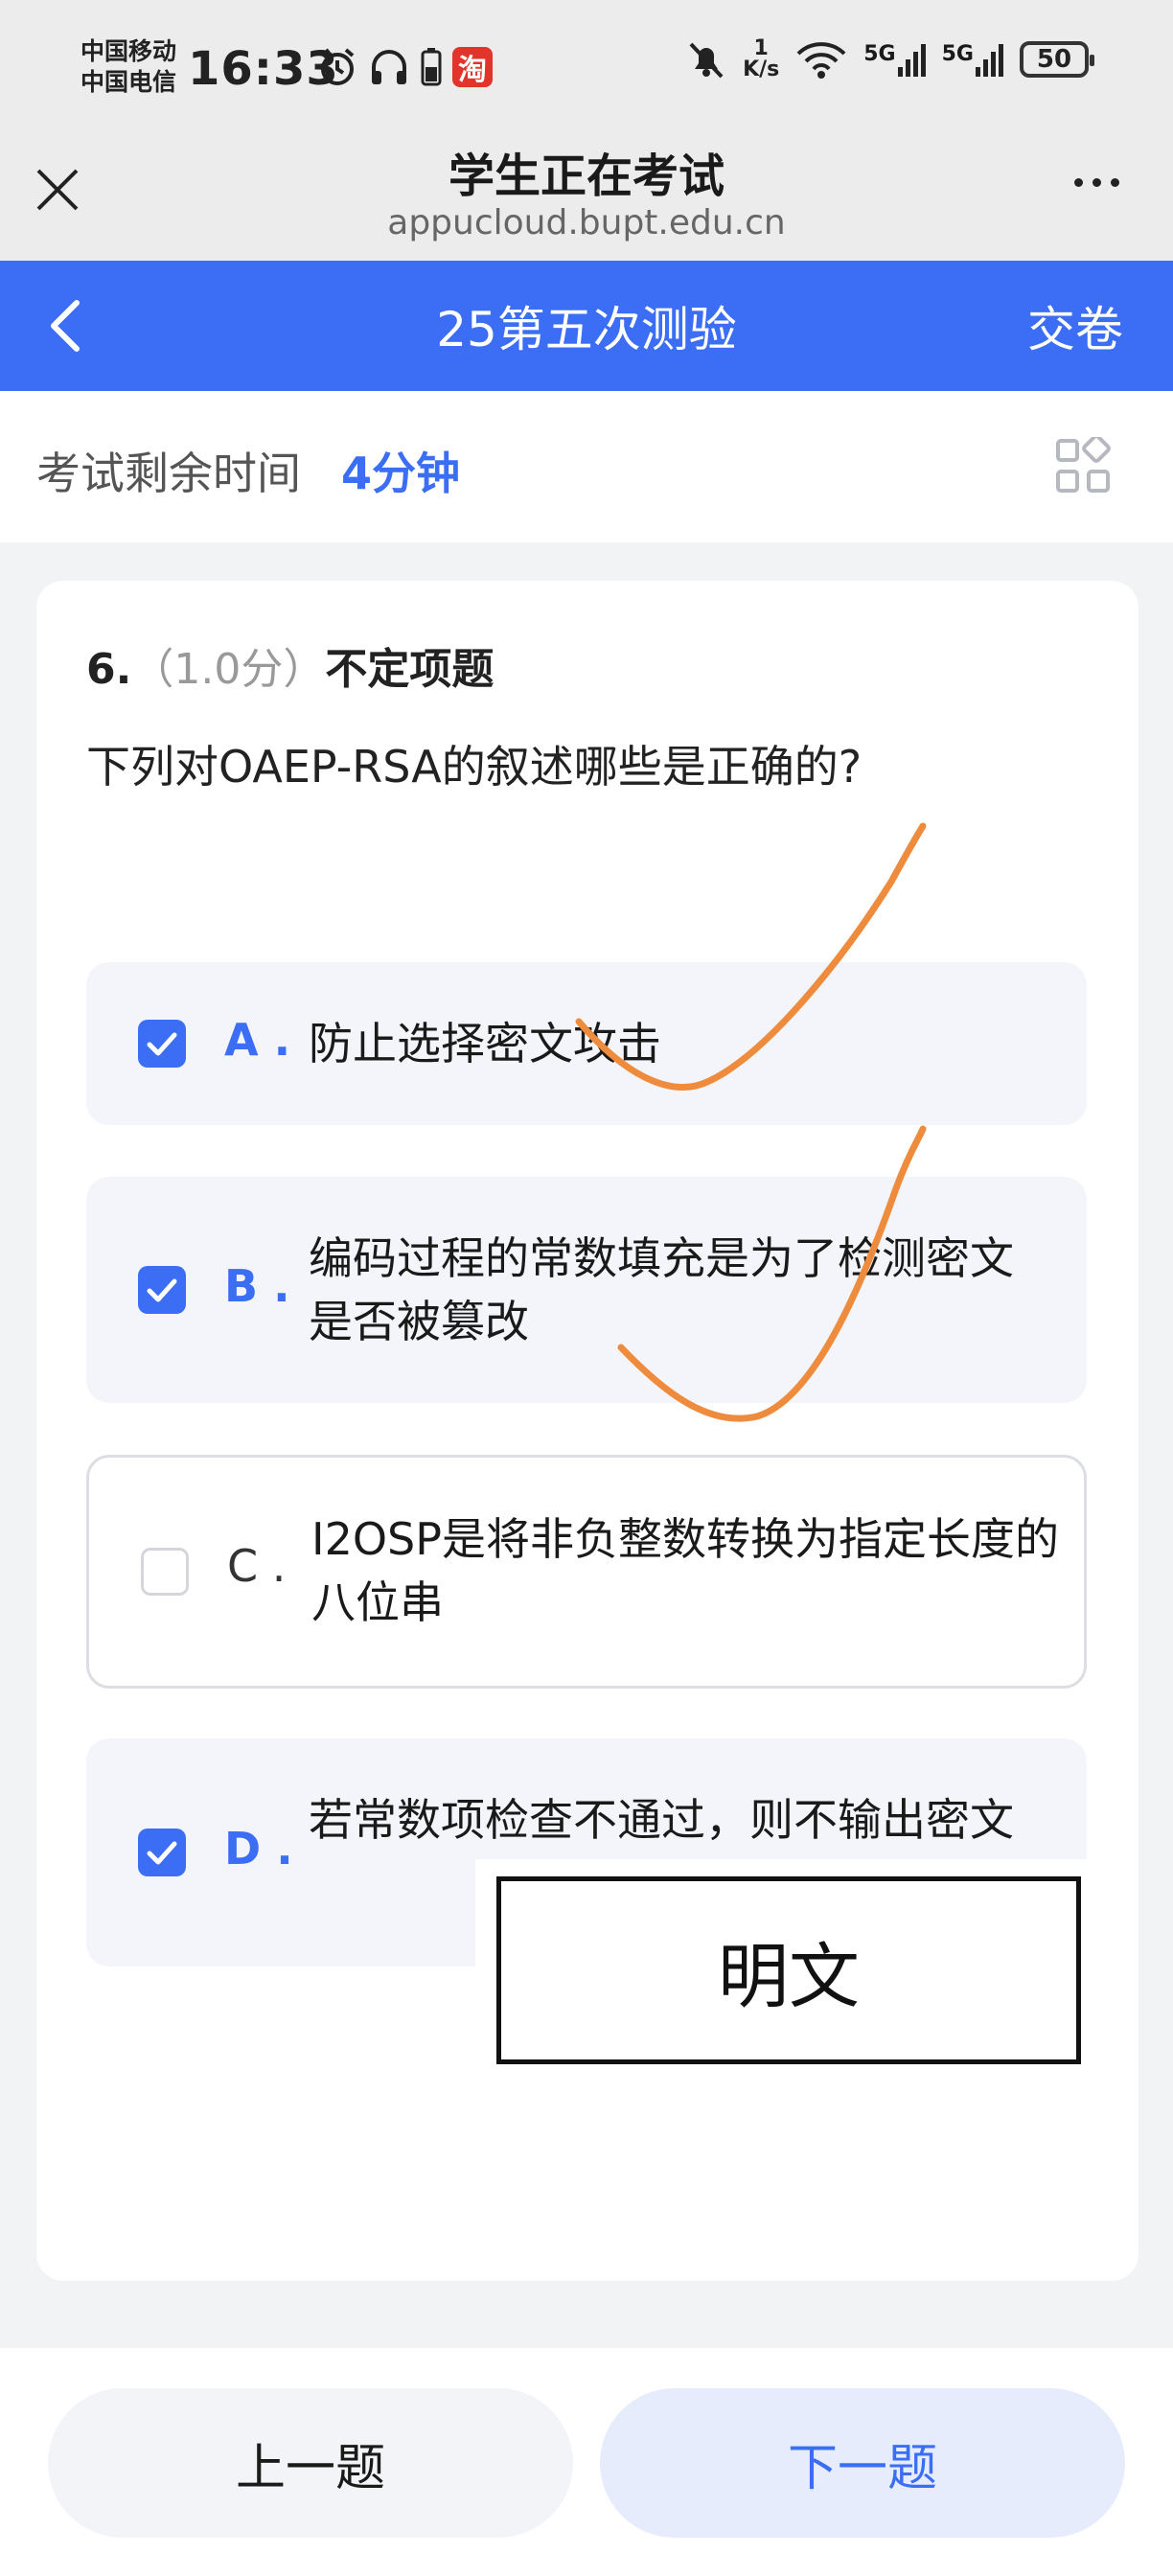 The width and height of the screenshot is (1173, 2576). What do you see at coordinates (310, 2463) in the screenshot?
I see `prev-question-button: 上一题` at bounding box center [310, 2463].